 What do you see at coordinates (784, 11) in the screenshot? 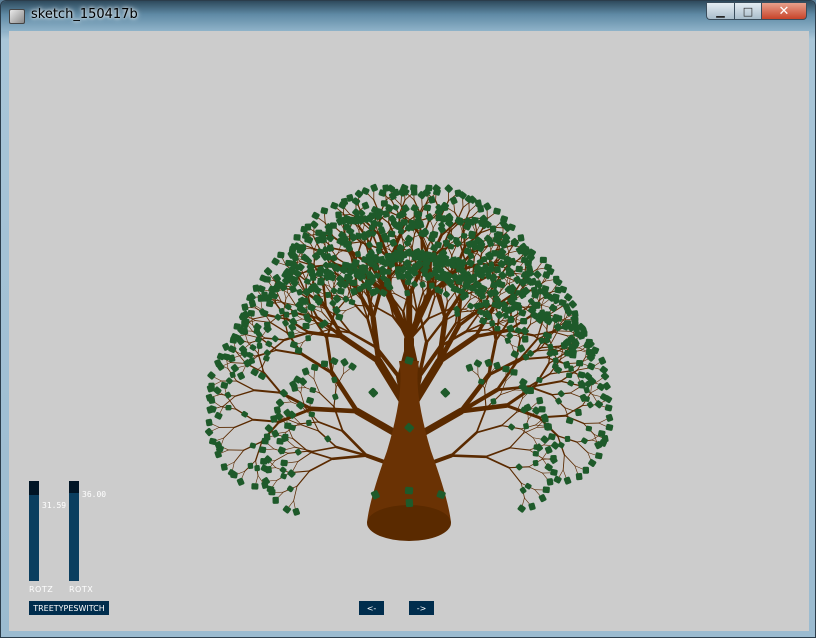
I see `close-button: ✕` at bounding box center [784, 11].